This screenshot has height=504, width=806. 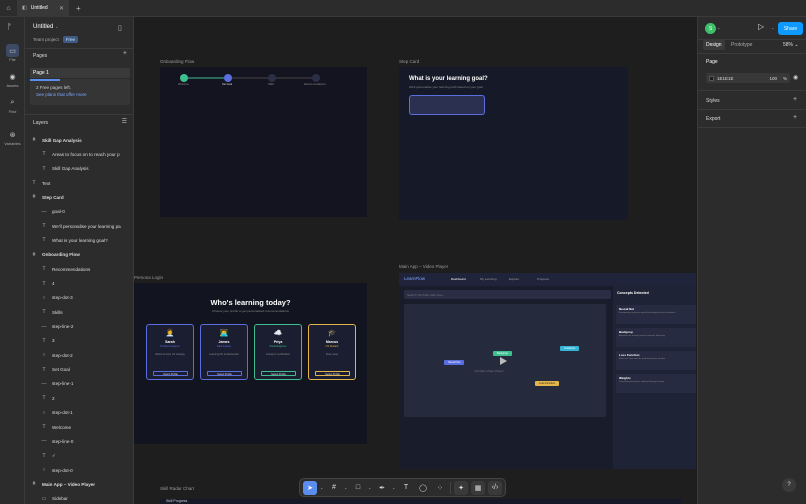 I want to click on present-chevron-icon: ⌄, so click(x=772, y=27).